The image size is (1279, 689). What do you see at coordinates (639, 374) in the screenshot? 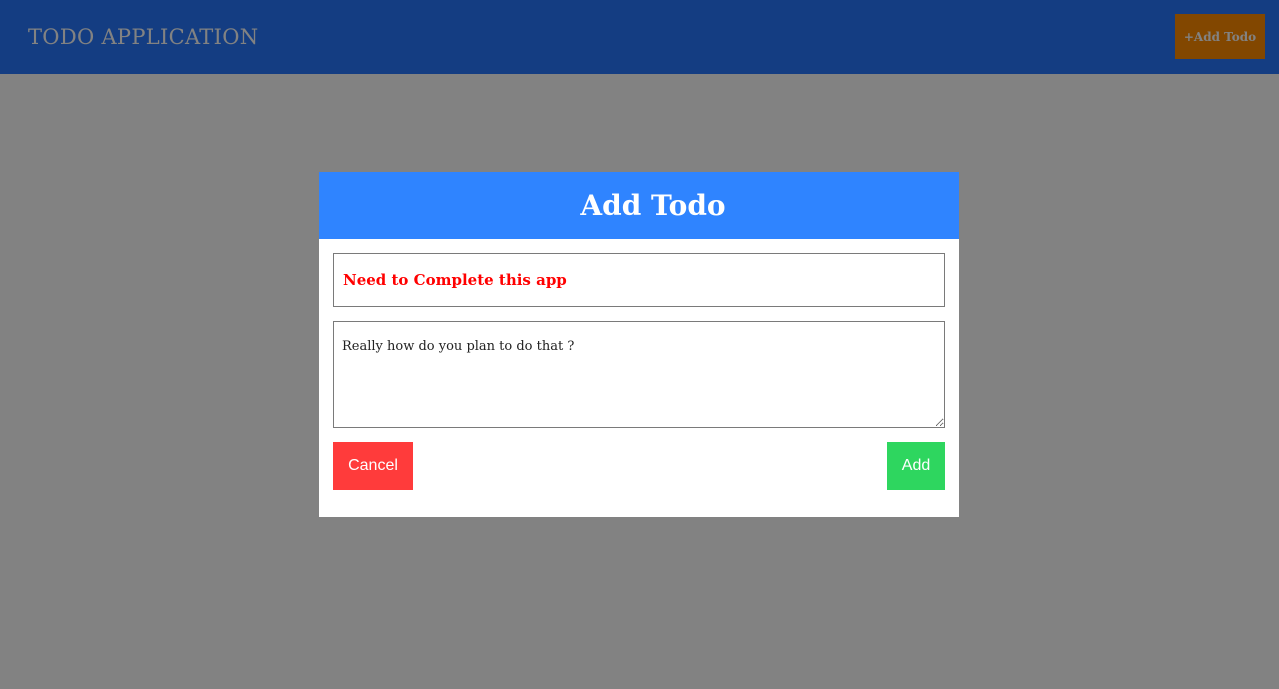
I see `todo-description-textarea: Really how do you plan to do that ?` at bounding box center [639, 374].